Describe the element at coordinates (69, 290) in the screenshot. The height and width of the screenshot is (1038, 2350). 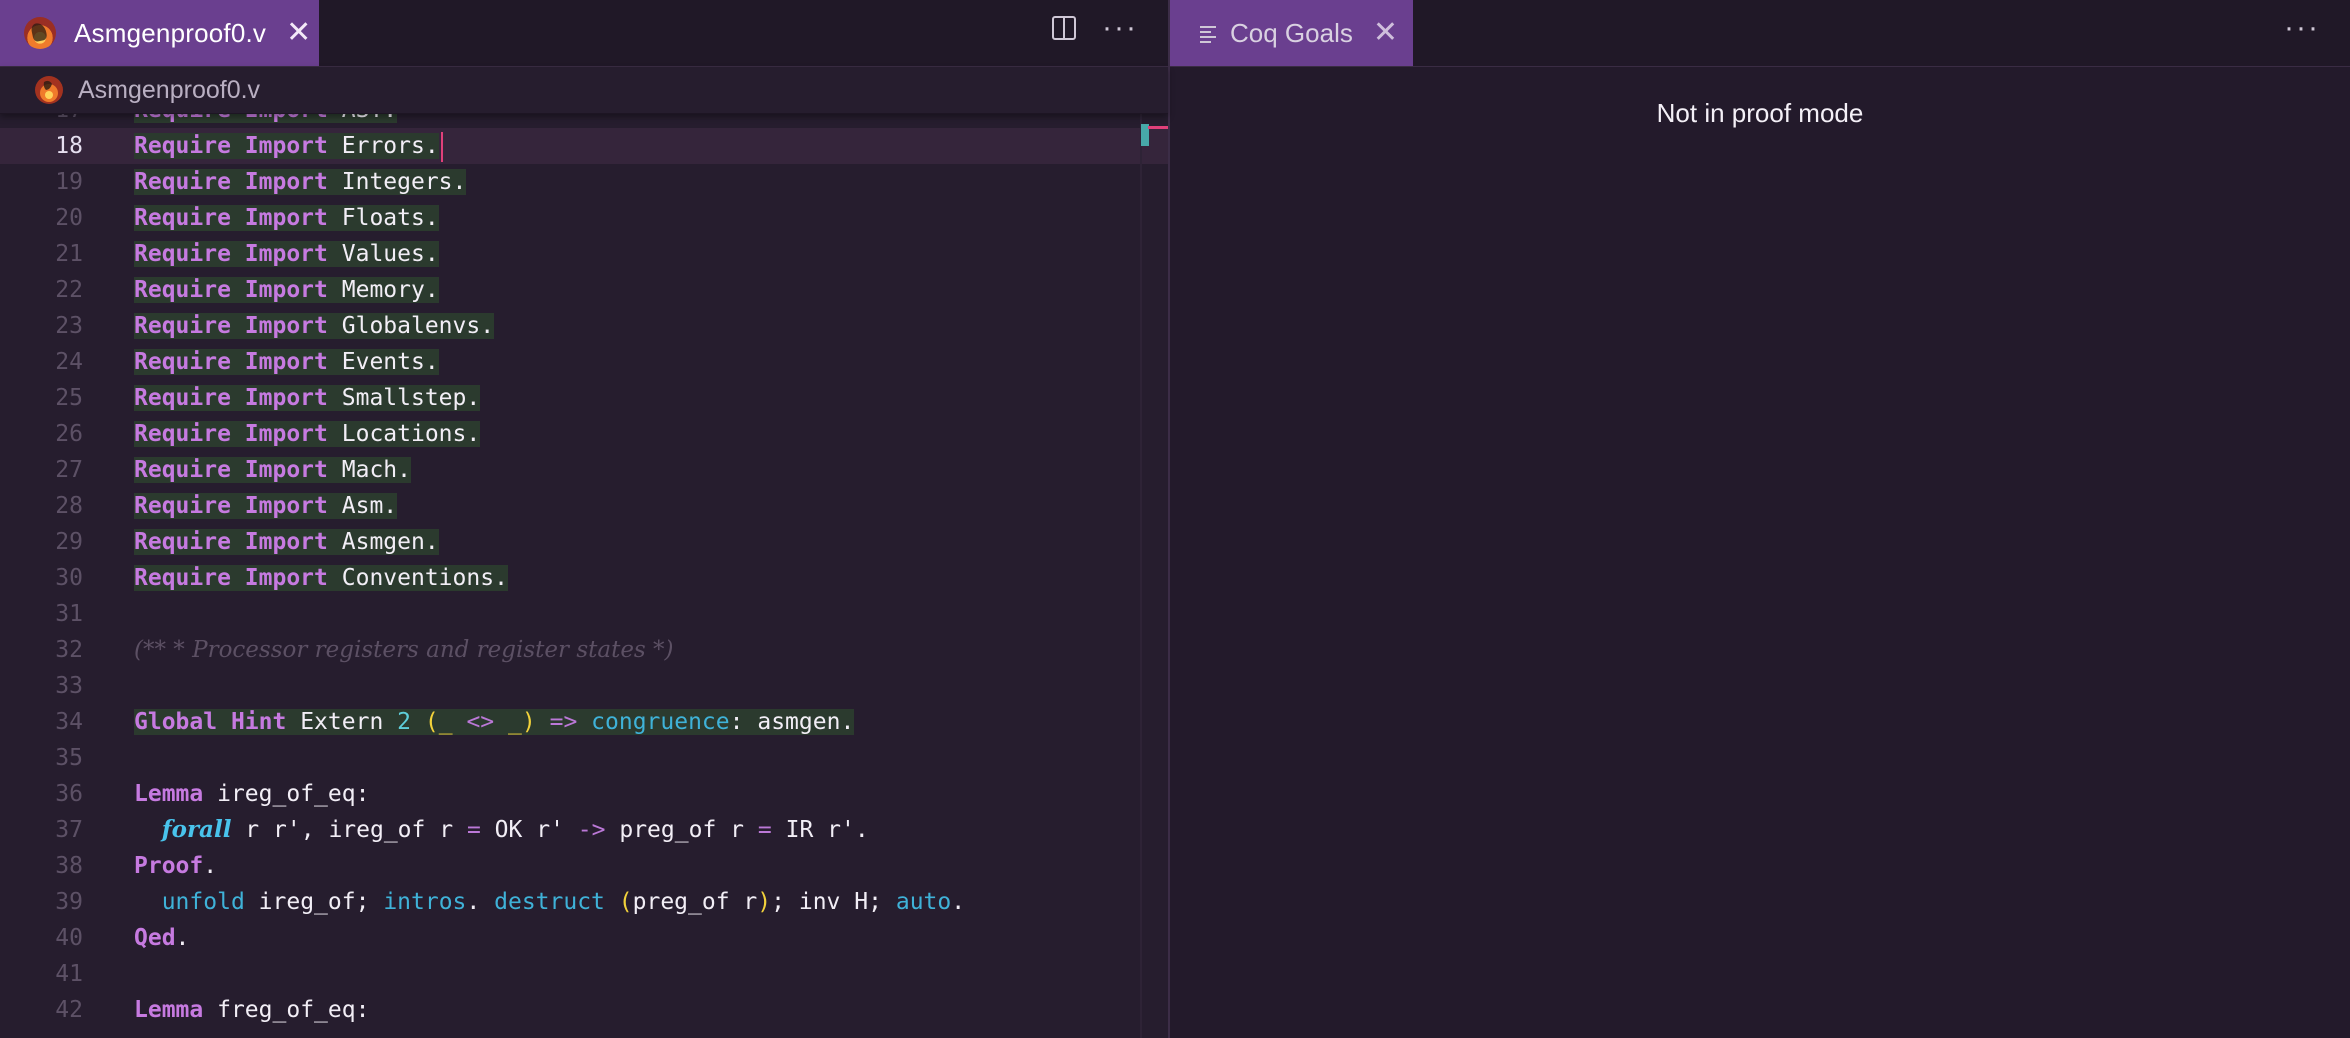
I see `line-number: 22` at that location.